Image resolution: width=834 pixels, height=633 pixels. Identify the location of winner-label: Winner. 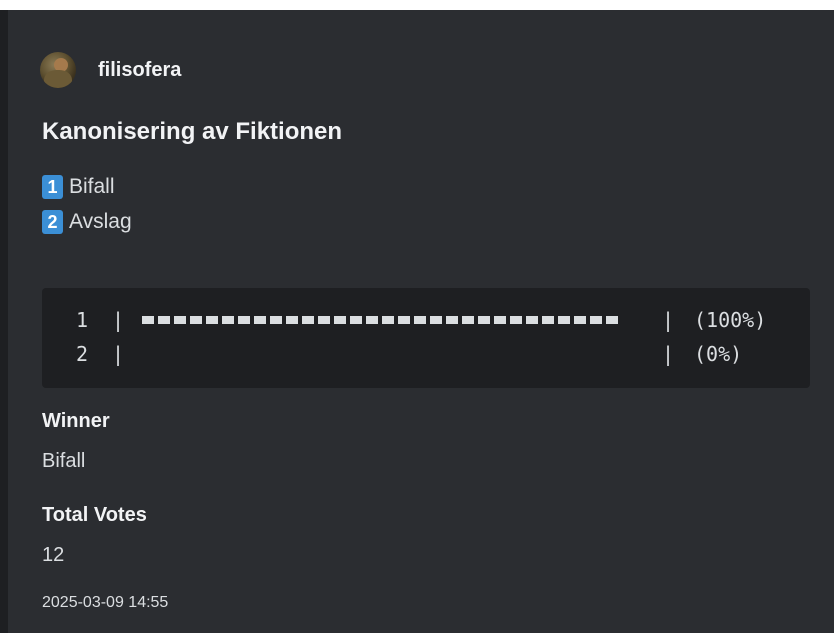
(76, 421).